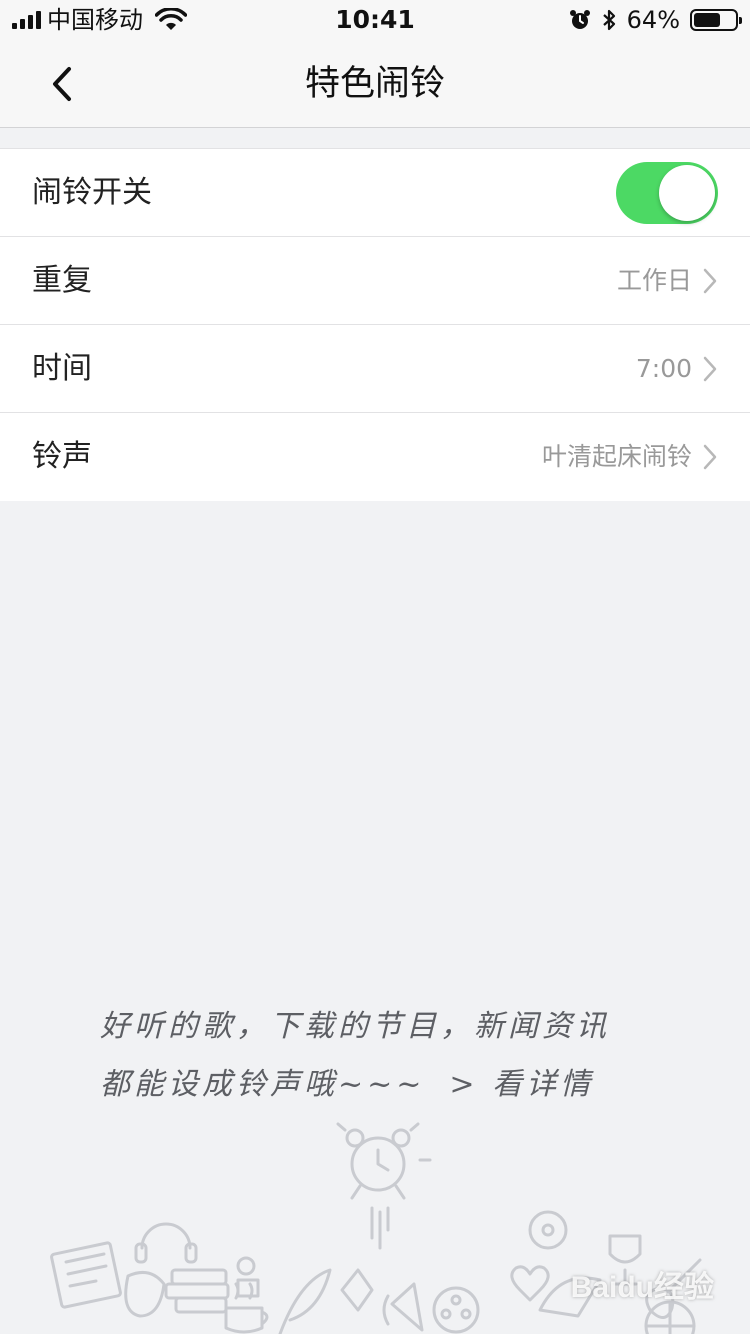 The width and height of the screenshot is (750, 1334). I want to click on see-details-link: > 看详情, so click(521, 1084).